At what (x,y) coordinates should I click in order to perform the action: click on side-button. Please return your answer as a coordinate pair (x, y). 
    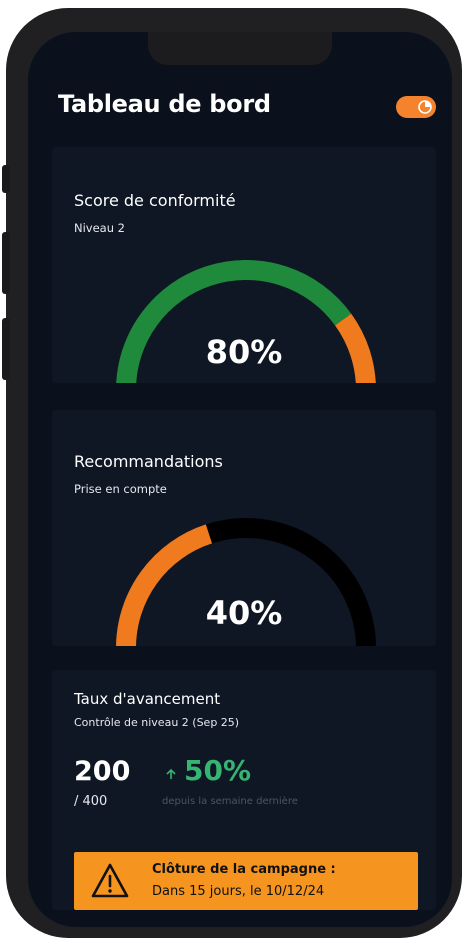
    Looking at the image, I should click on (6, 179).